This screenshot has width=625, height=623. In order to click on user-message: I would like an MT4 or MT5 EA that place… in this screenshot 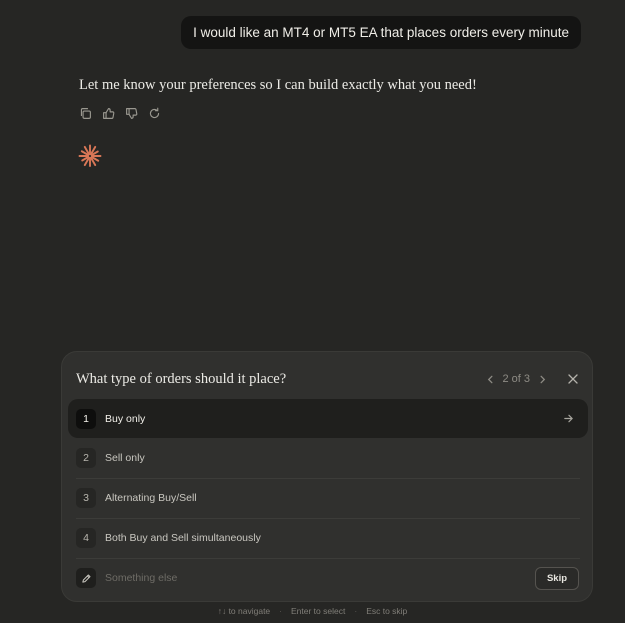, I will do `click(381, 32)`.